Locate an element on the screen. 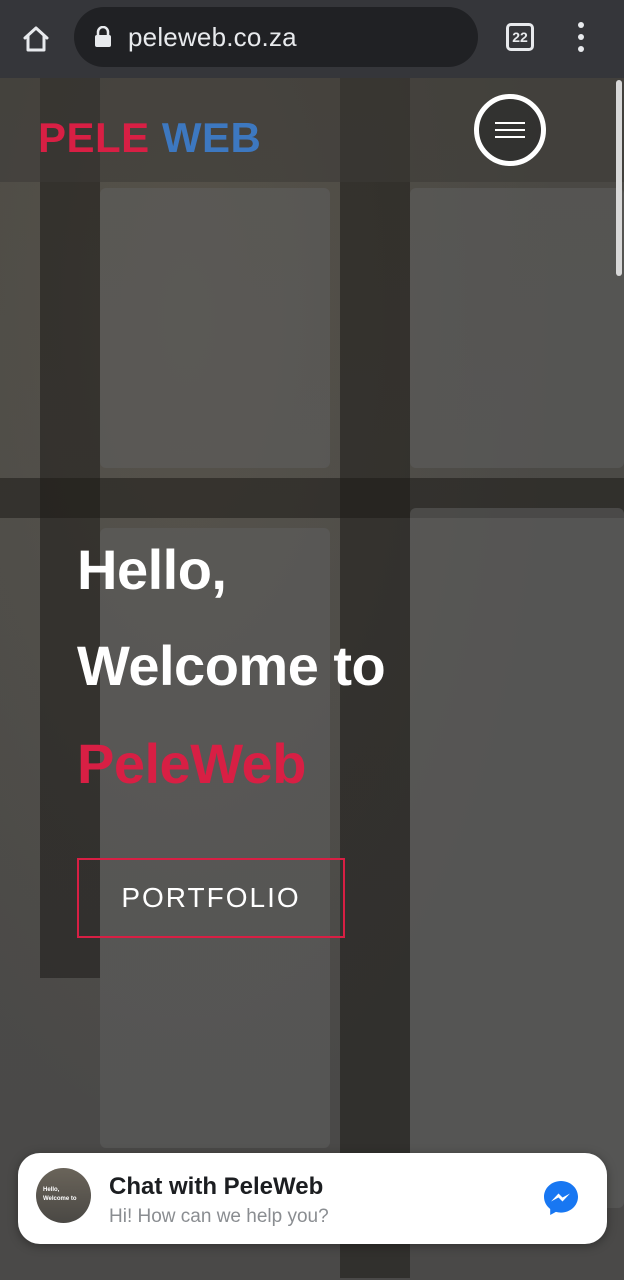 The image size is (624, 1280). background-photo is located at coordinates (70, 528).